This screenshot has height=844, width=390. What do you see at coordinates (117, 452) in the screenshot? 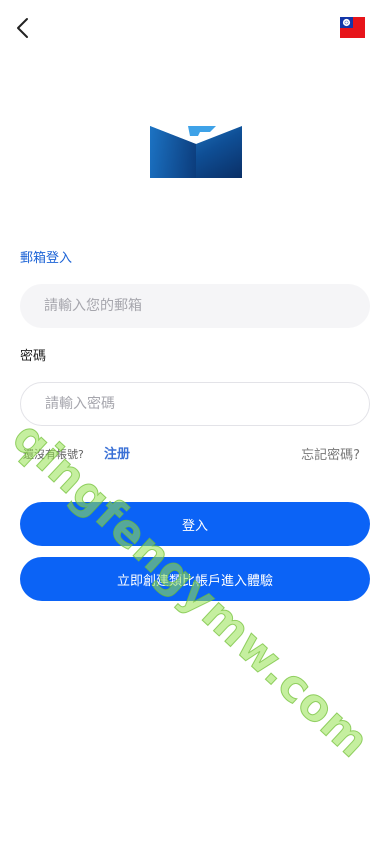
I see `register-link: 注册` at bounding box center [117, 452].